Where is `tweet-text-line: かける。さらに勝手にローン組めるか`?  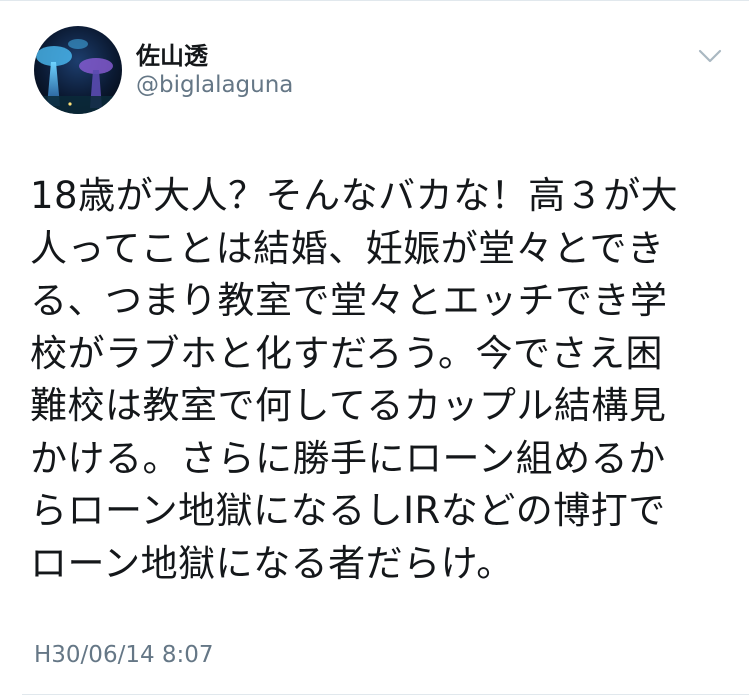
tweet-text-line: かける。さらに勝手にローン組めるか is located at coordinates (348, 458).